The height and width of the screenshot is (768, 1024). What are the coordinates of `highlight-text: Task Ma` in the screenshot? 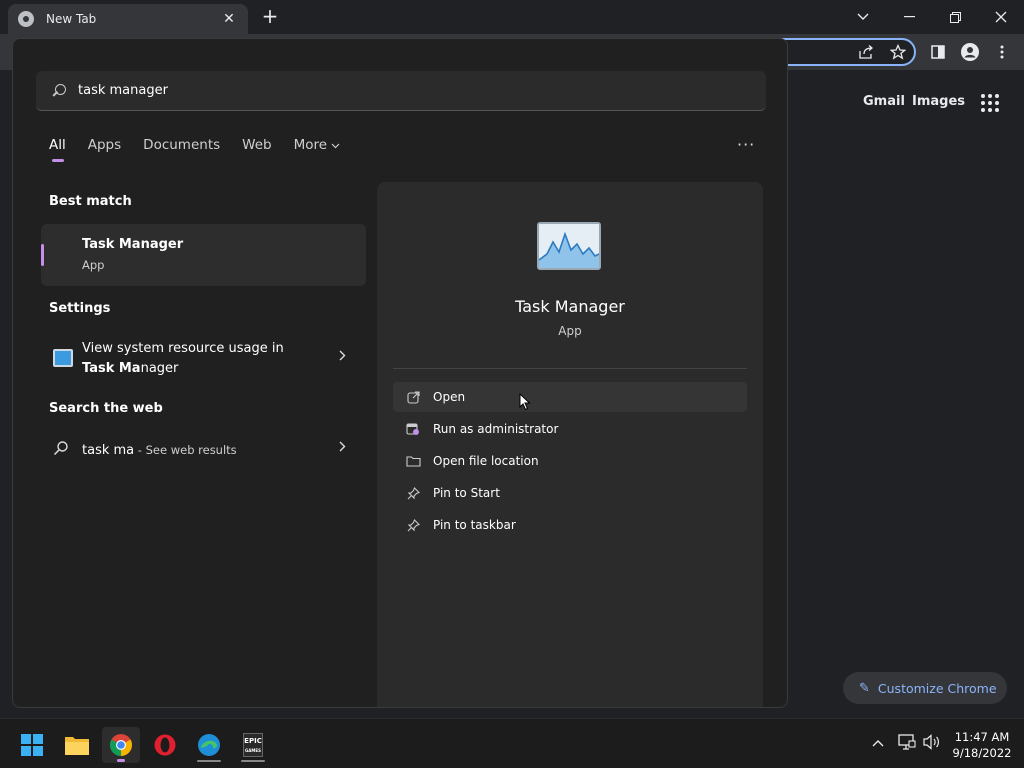 It's located at (111, 368).